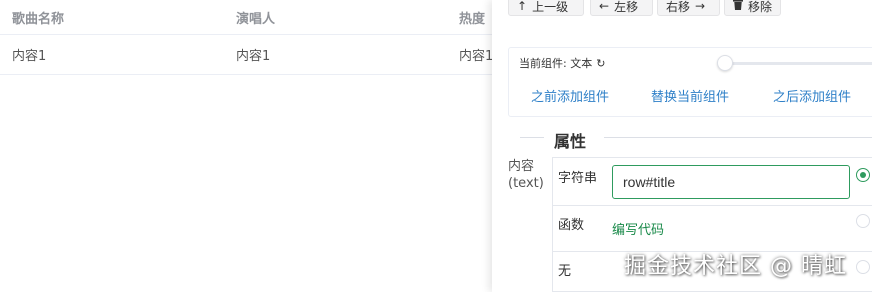 The width and height of the screenshot is (872, 292). Describe the element at coordinates (571, 225) in the screenshot. I see `option-function-label: 函数` at that location.